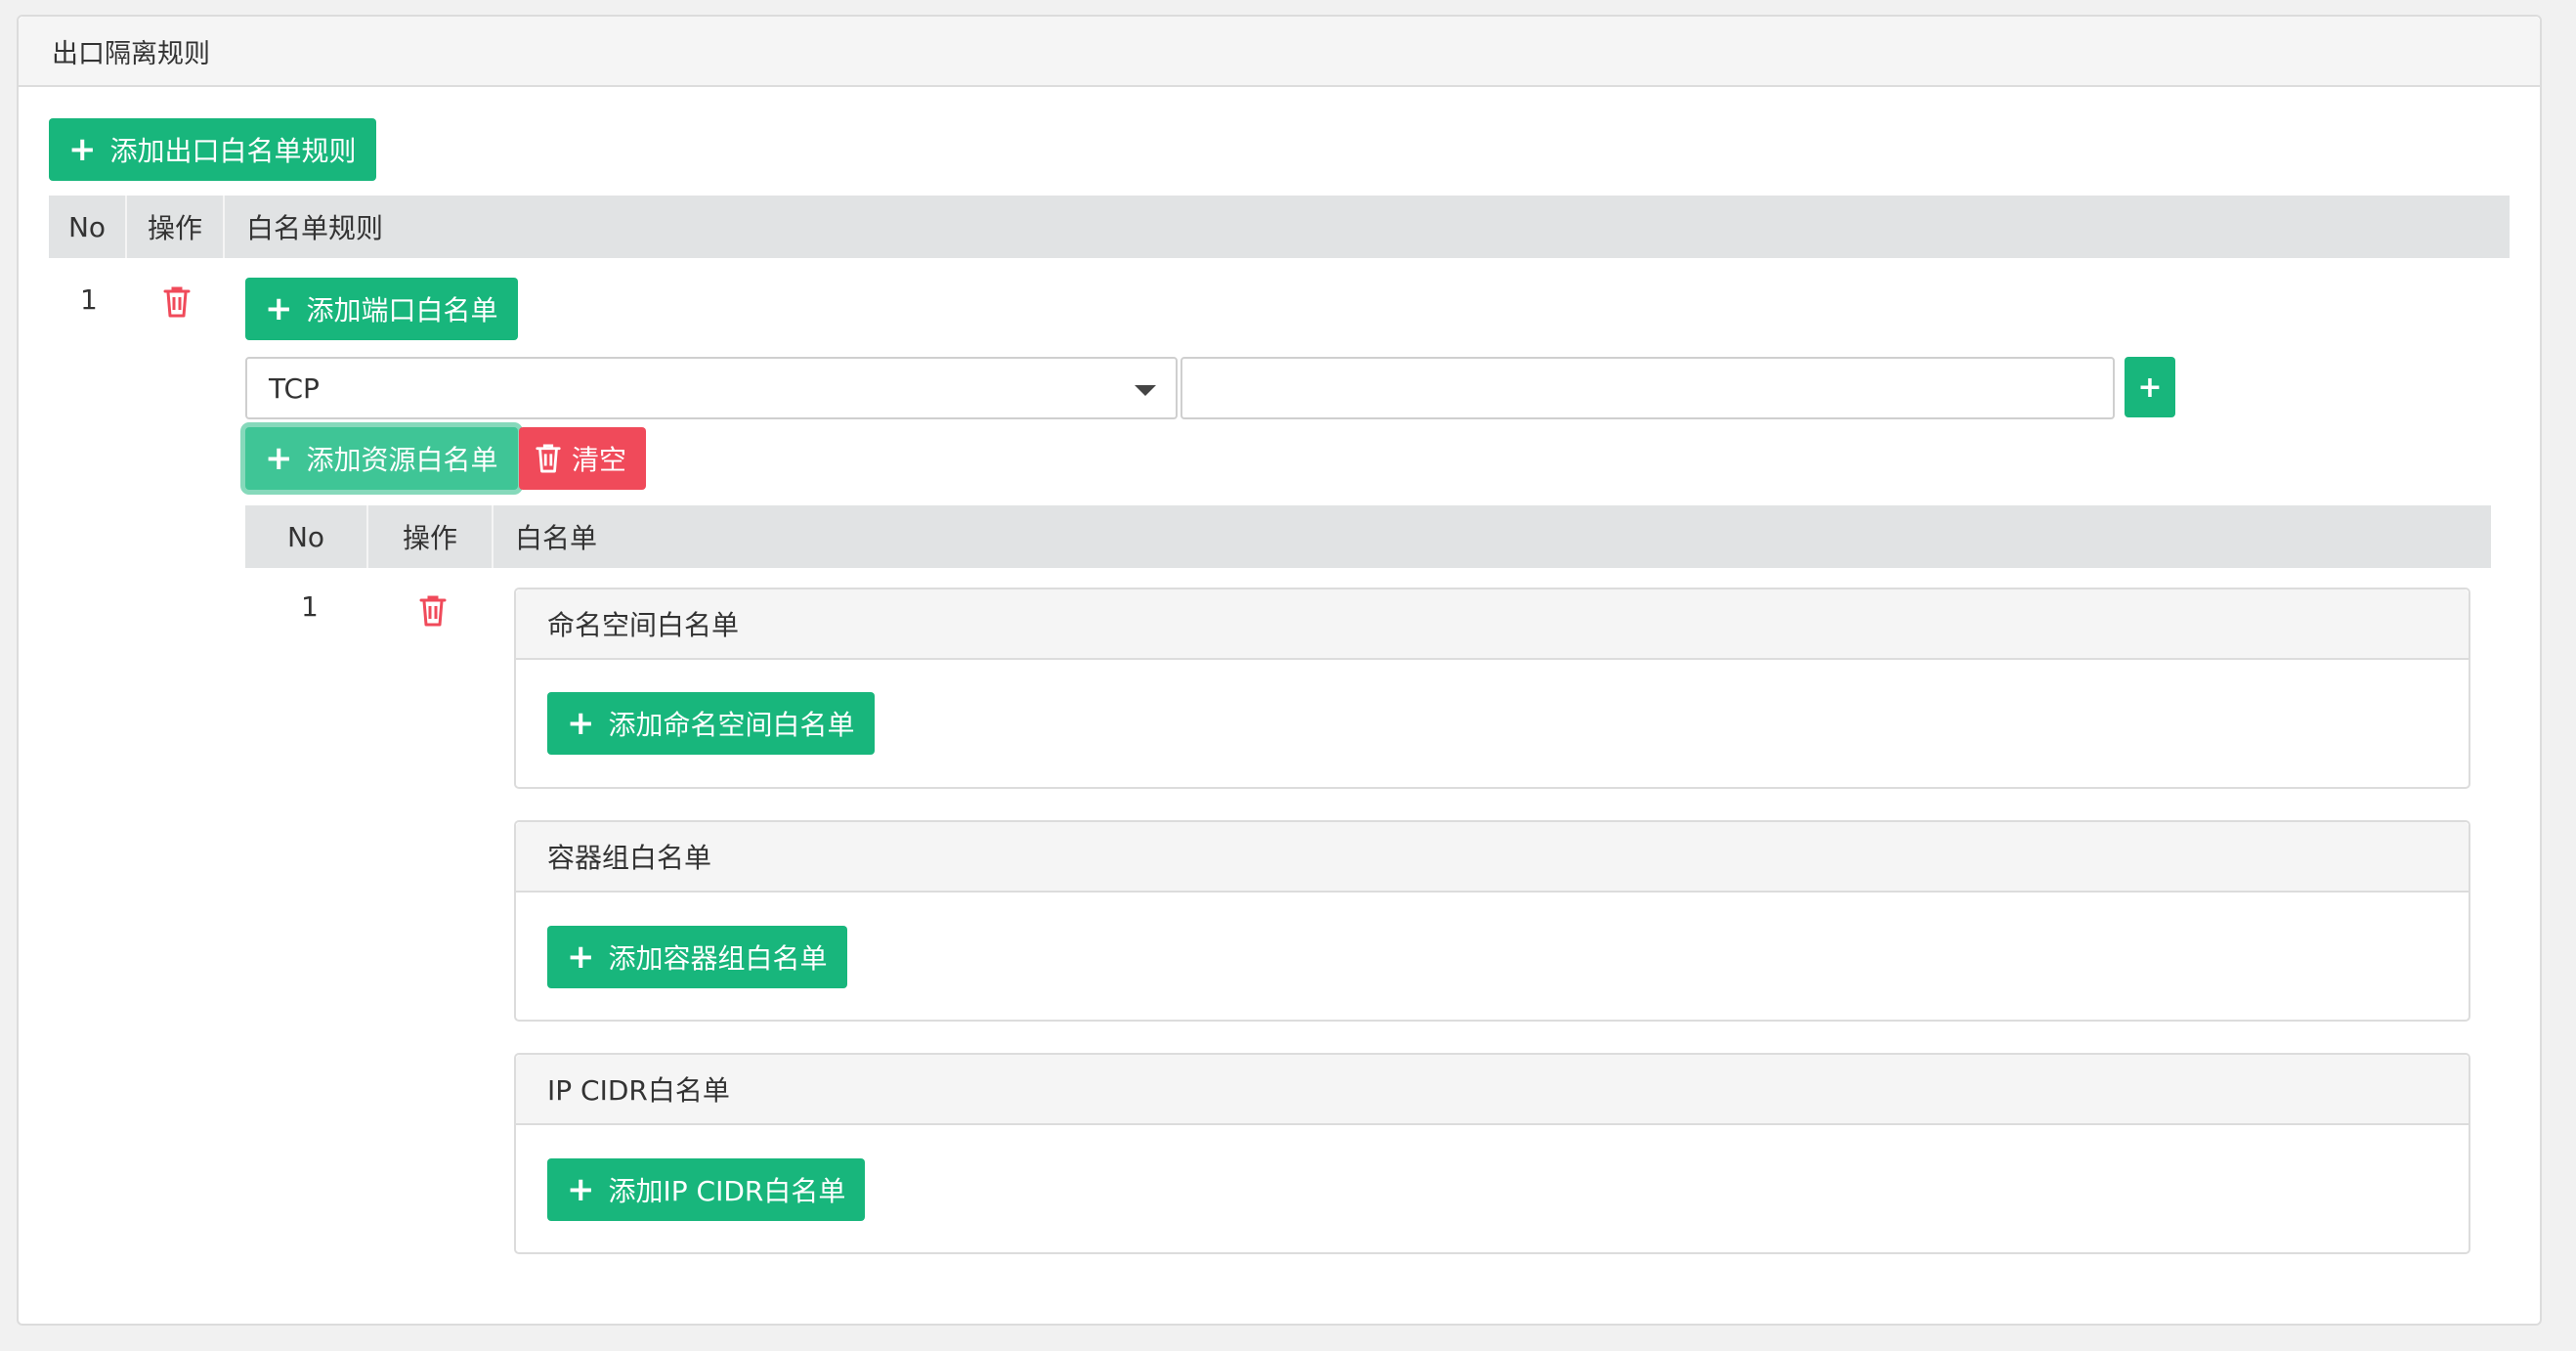  What do you see at coordinates (731, 725) in the screenshot?
I see `add-namespace-whitelist-label: 添加命名空间白名单` at bounding box center [731, 725].